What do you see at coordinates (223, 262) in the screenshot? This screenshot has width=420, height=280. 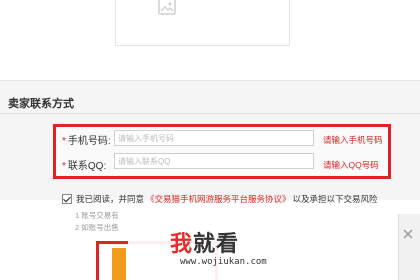 I see `watermark-url: www.wojiukan.com` at bounding box center [223, 262].